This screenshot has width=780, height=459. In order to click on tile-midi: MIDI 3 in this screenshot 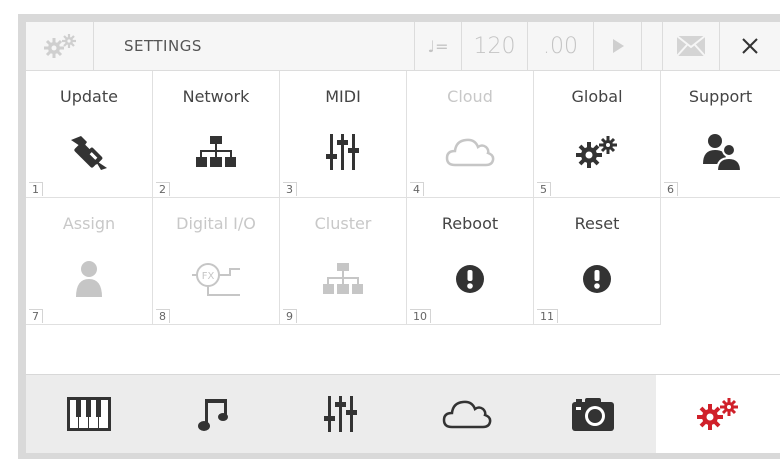, I will do `click(343, 134)`.